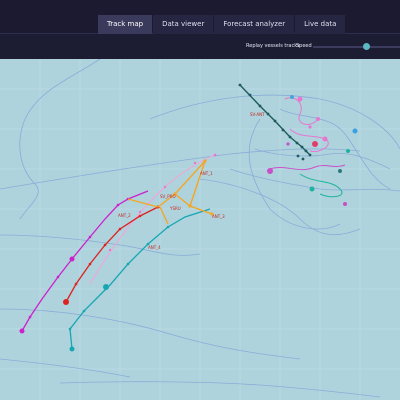 The width and height of the screenshot is (400, 400). Describe the element at coordinates (154, 247) in the screenshot. I see `map-label-ant4: ANT_4` at that location.